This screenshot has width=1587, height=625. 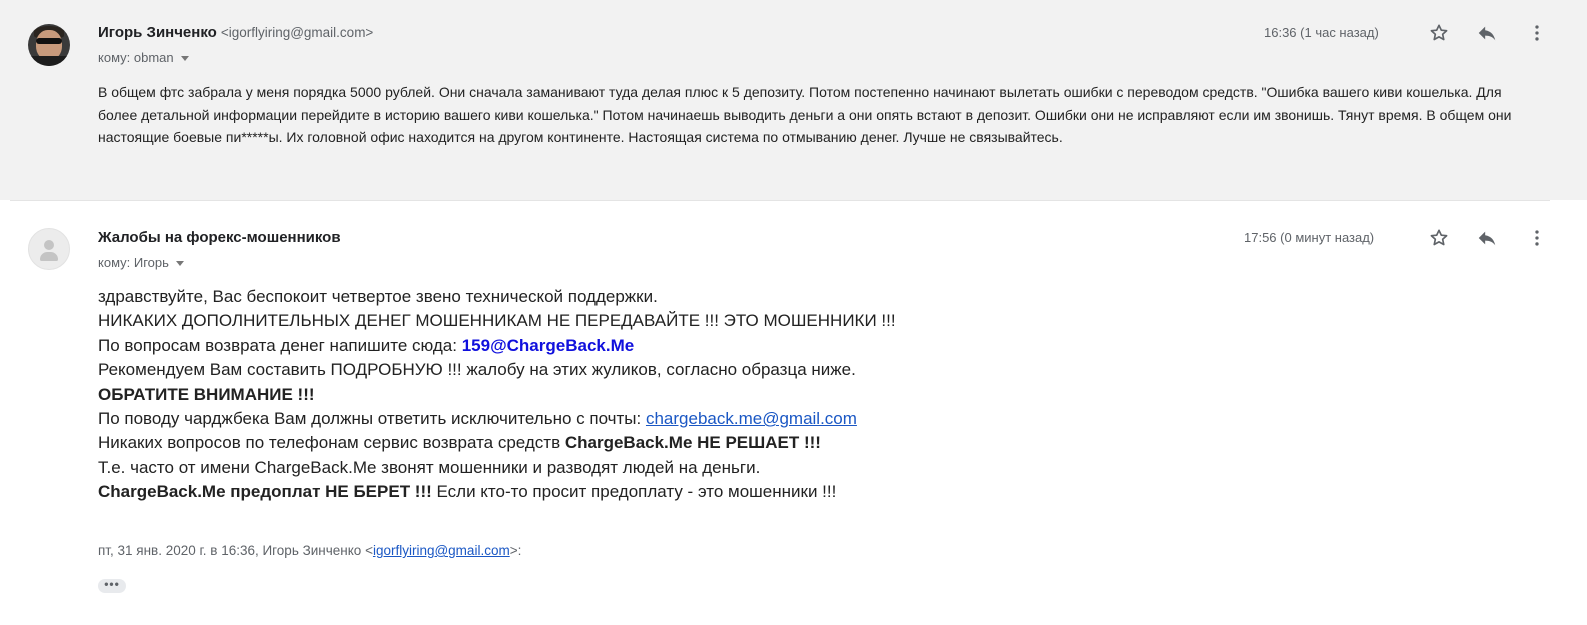 I want to click on avatar-glasses, so click(x=49, y=41).